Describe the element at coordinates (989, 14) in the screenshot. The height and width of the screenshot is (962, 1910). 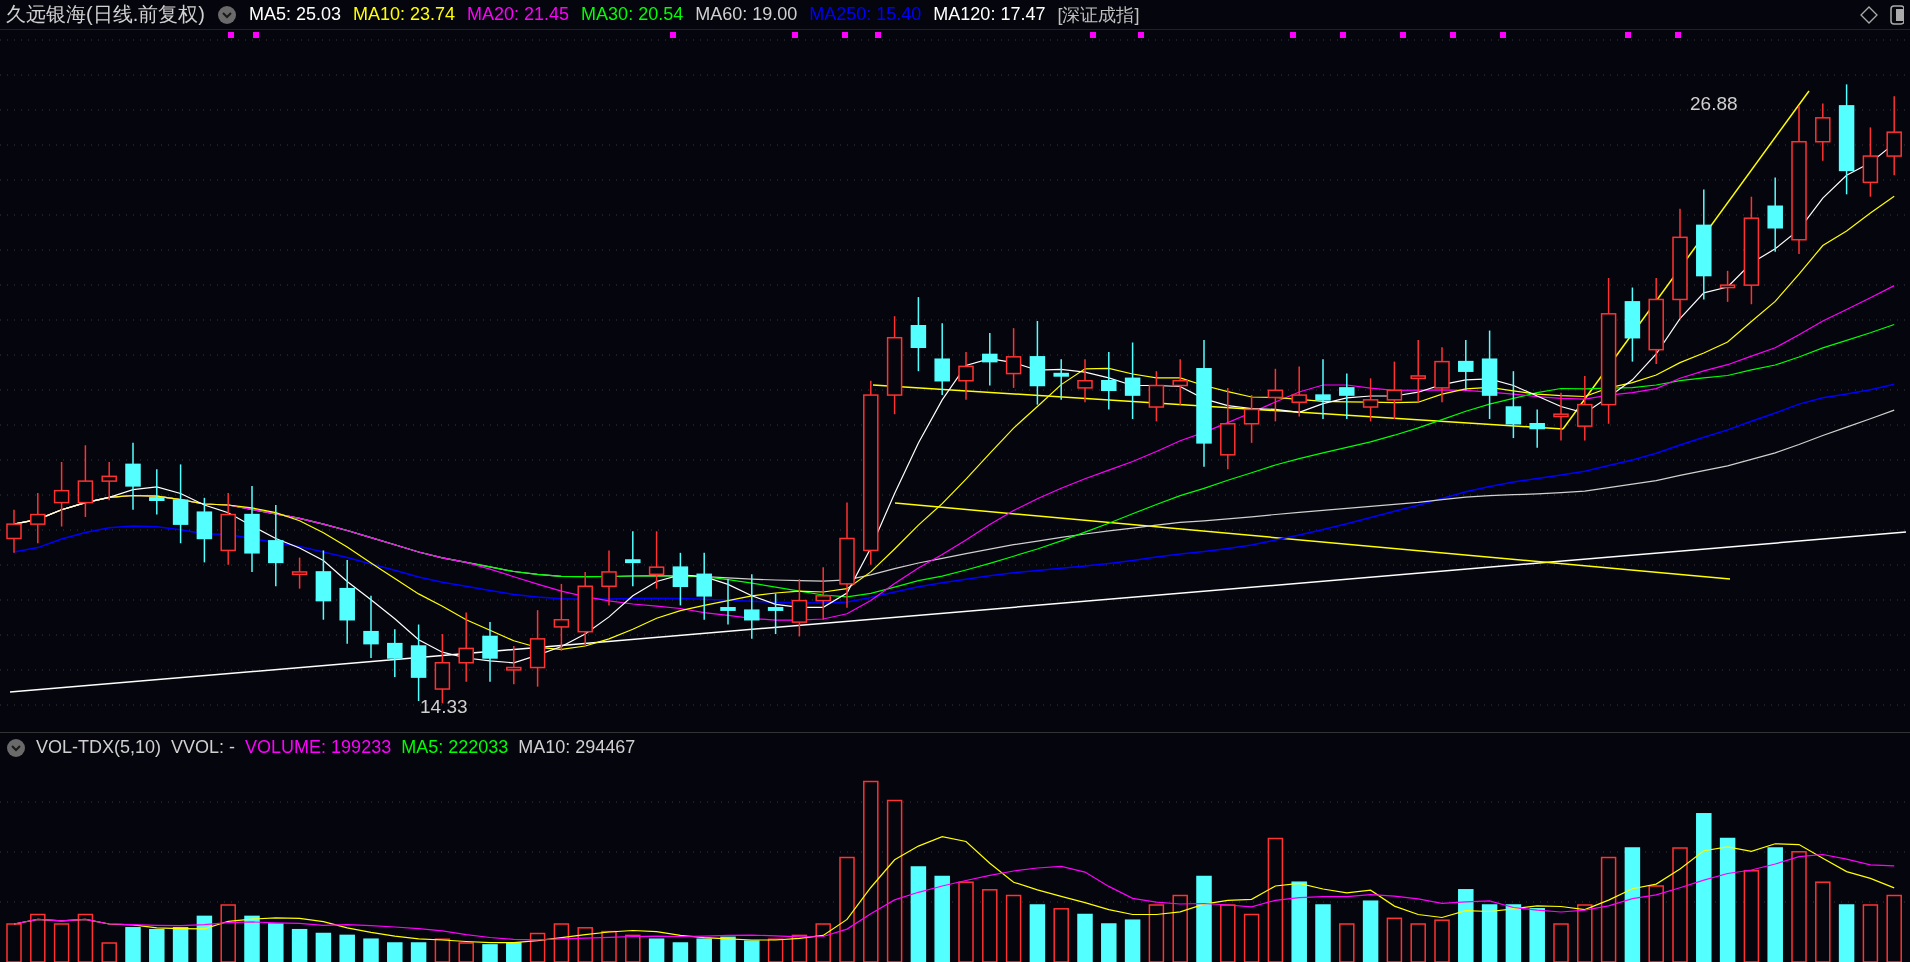
I see `indicator-value: MA120: 17.47` at that location.